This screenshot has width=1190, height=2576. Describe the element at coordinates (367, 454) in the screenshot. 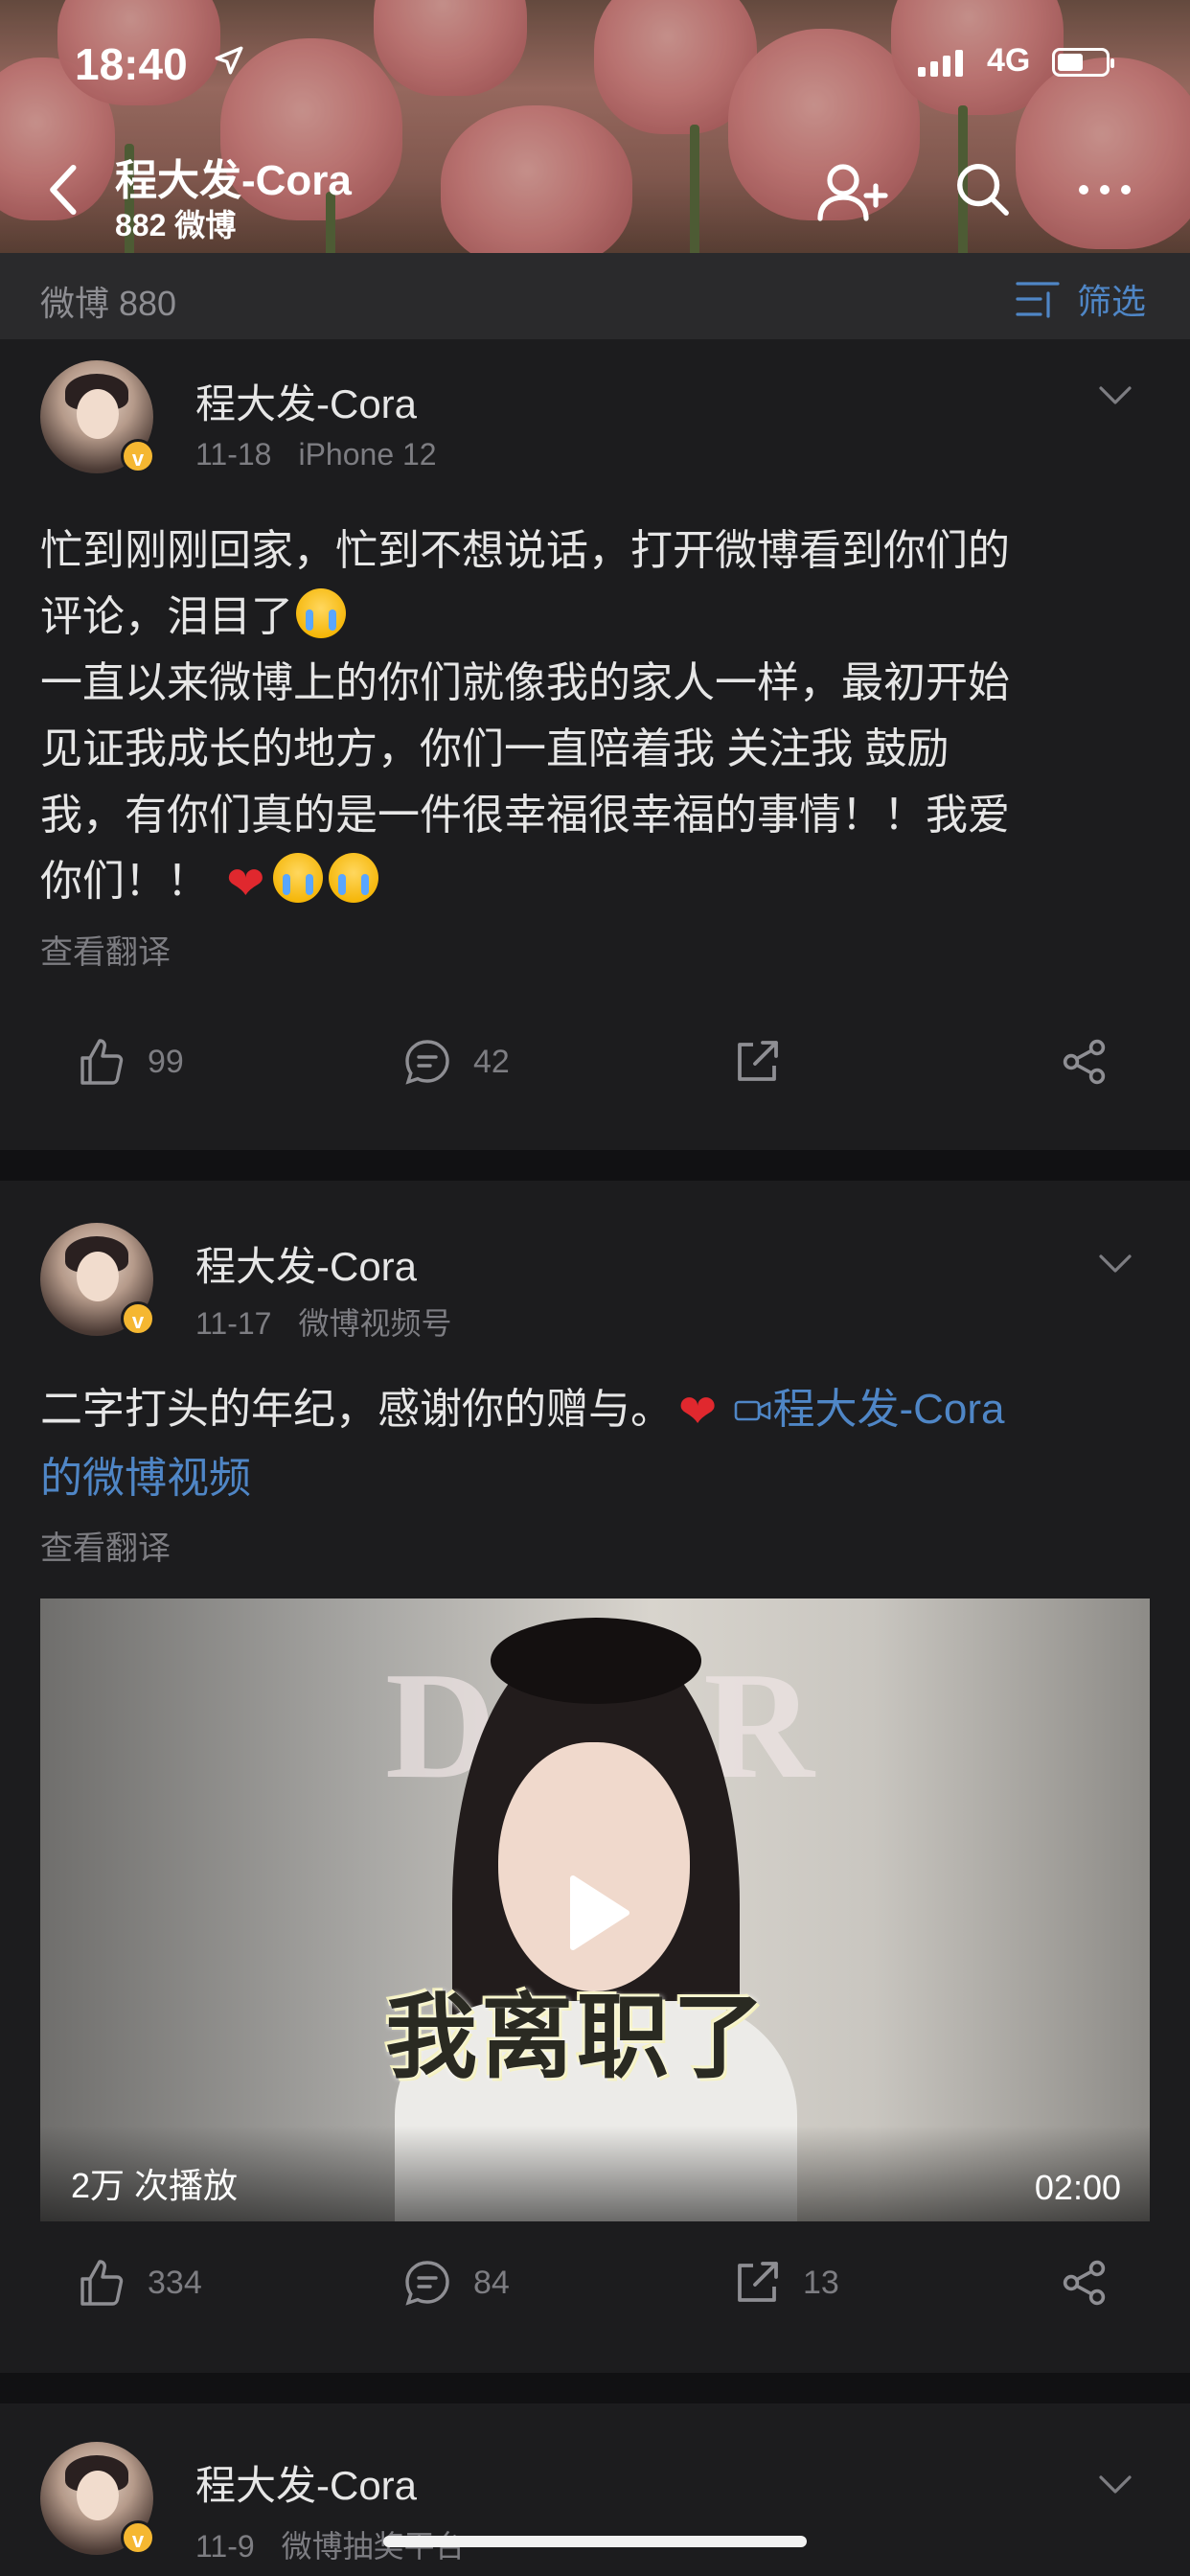

I see `post-source: iPhone 12` at that location.